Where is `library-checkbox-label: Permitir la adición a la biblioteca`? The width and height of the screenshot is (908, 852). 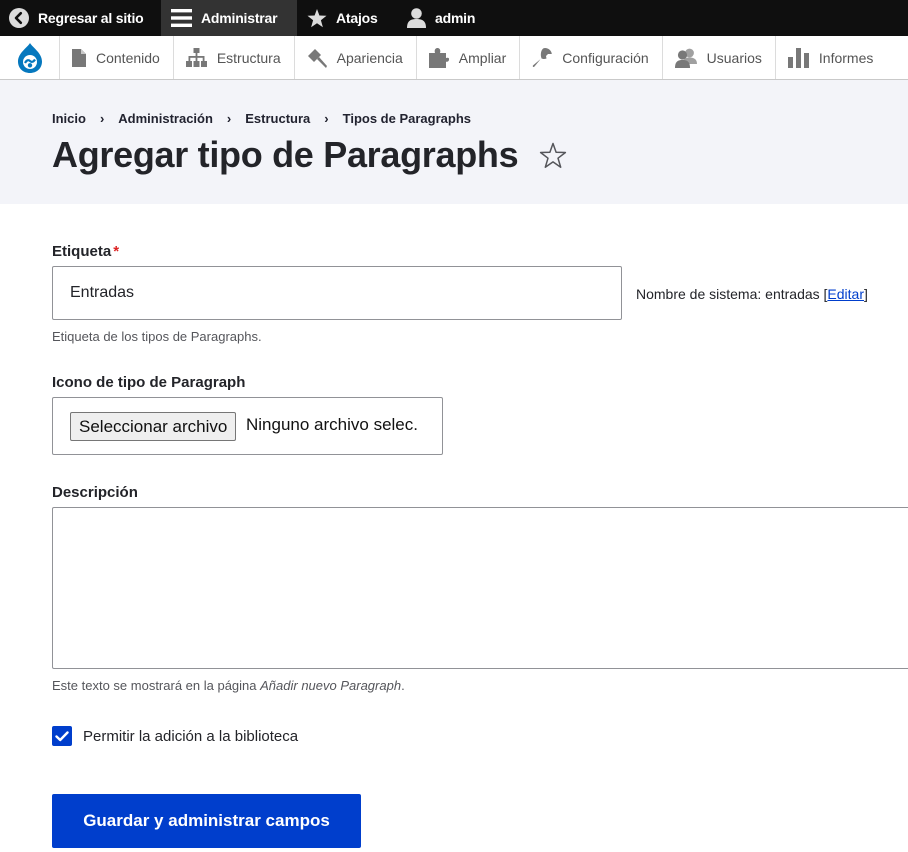 library-checkbox-label: Permitir la adición a la biblioteca is located at coordinates (190, 736).